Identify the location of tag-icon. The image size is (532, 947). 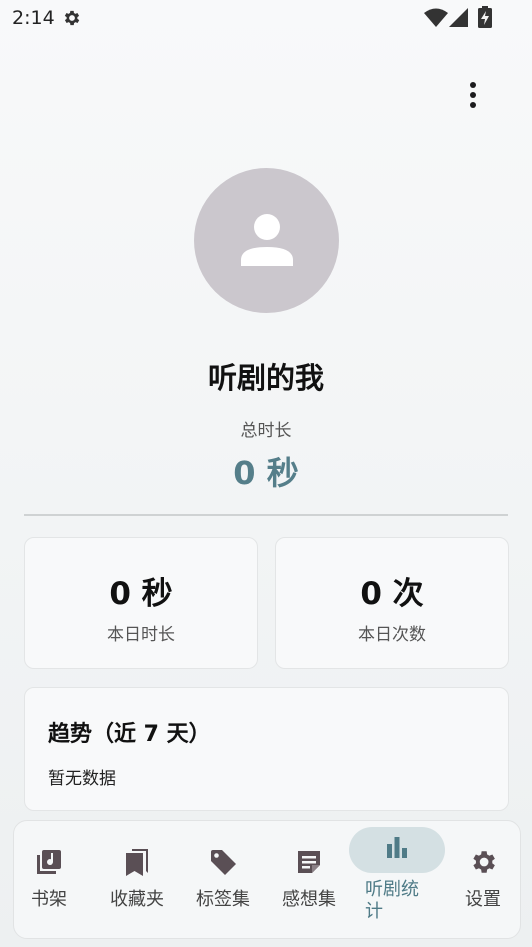
(223, 862).